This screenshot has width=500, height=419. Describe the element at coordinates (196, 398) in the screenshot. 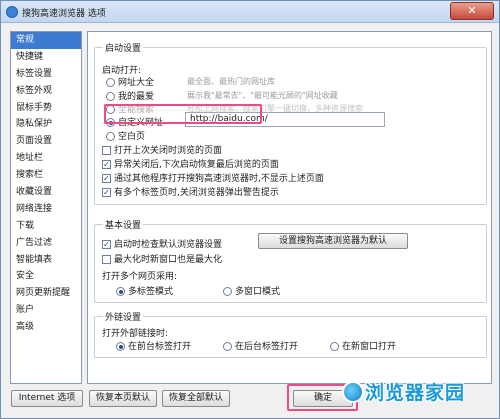

I see `restore-all-defaults-button: 恢复全部默认` at that location.